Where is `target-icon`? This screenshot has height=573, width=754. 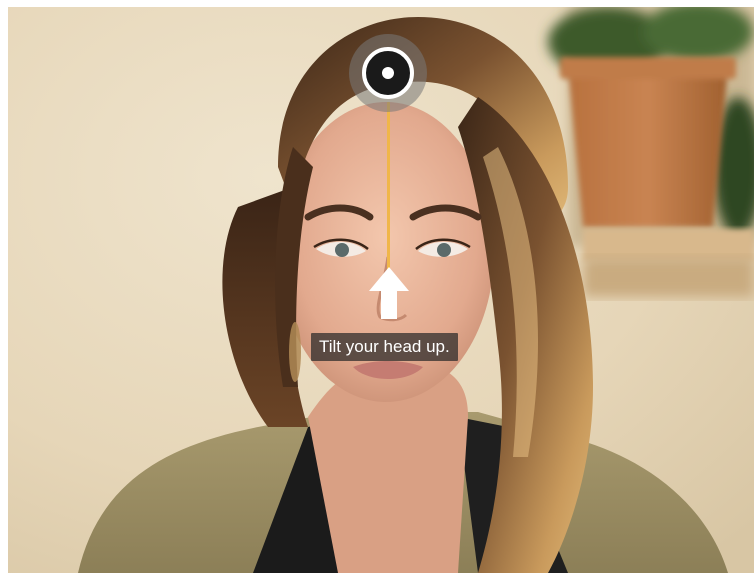 target-icon is located at coordinates (388, 73).